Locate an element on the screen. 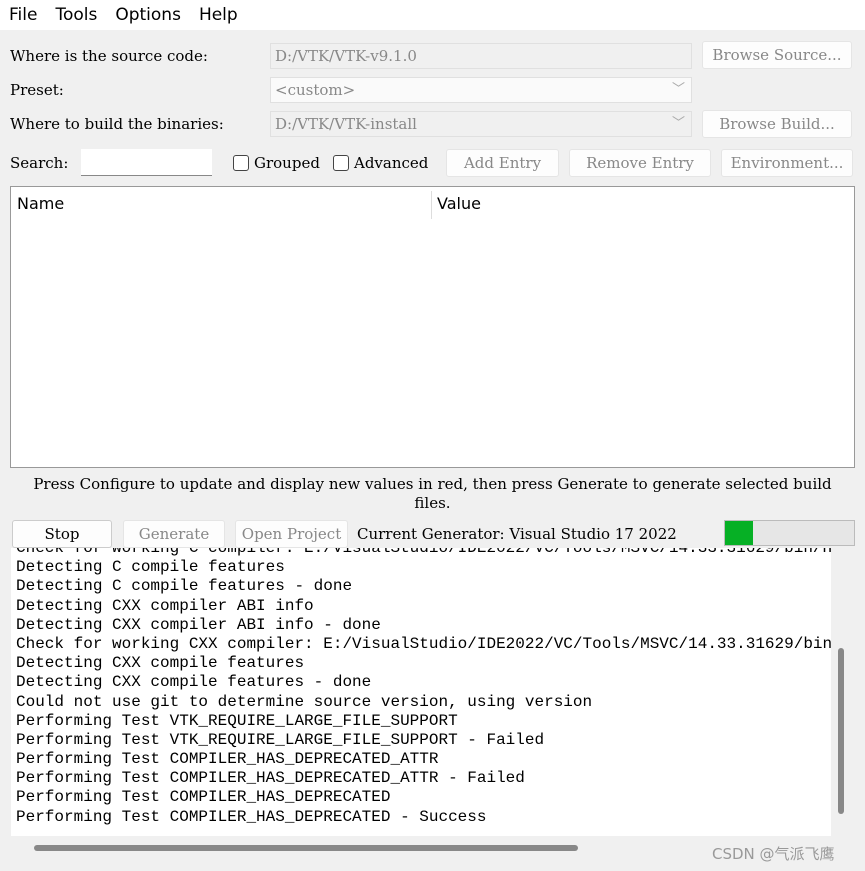 The width and height of the screenshot is (865, 871). add-entry-button: Add Entry is located at coordinates (502, 163).